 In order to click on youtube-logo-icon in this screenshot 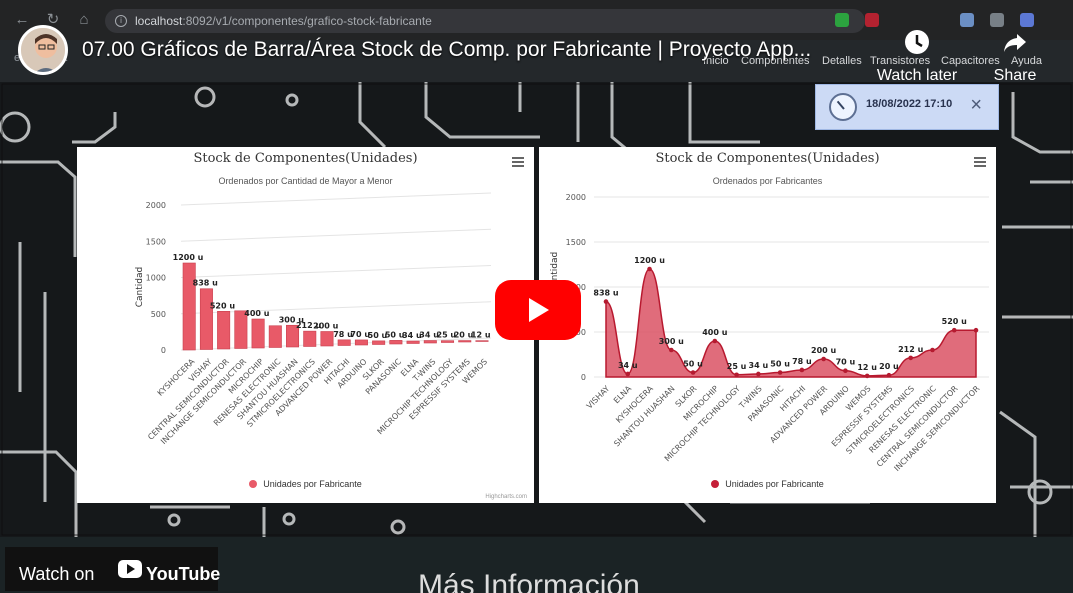, I will do `click(130, 569)`.